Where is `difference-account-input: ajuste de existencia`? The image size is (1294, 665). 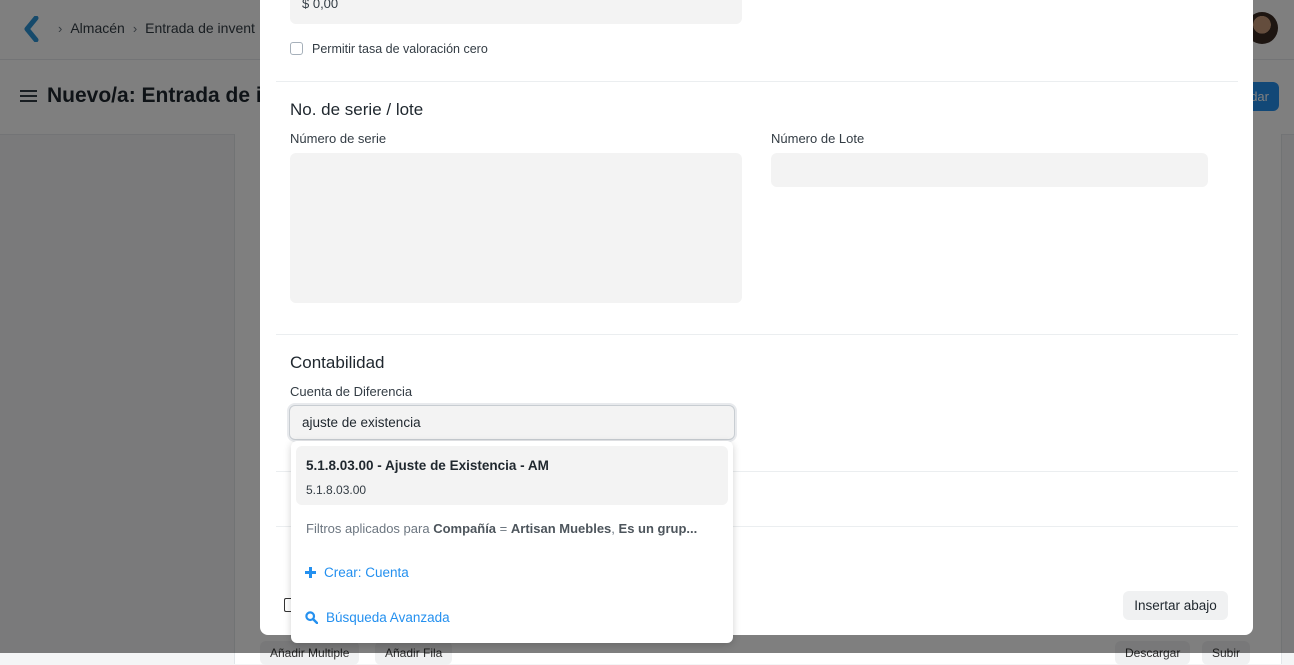
difference-account-input: ajuste de existencia is located at coordinates (512, 422).